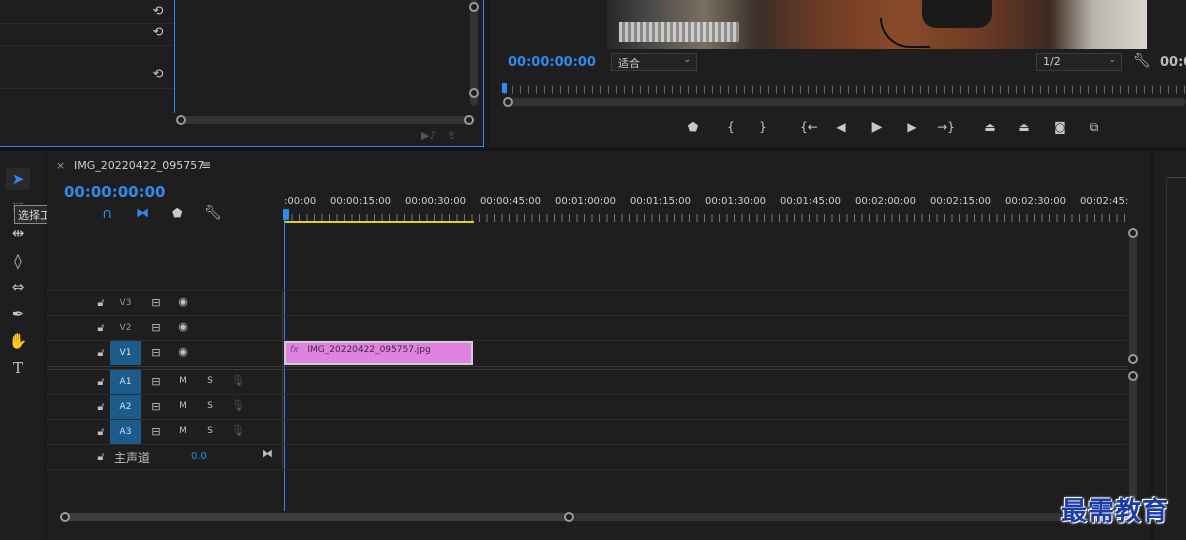  Describe the element at coordinates (1094, 127) in the screenshot. I see `compare-button: ⧉` at that location.